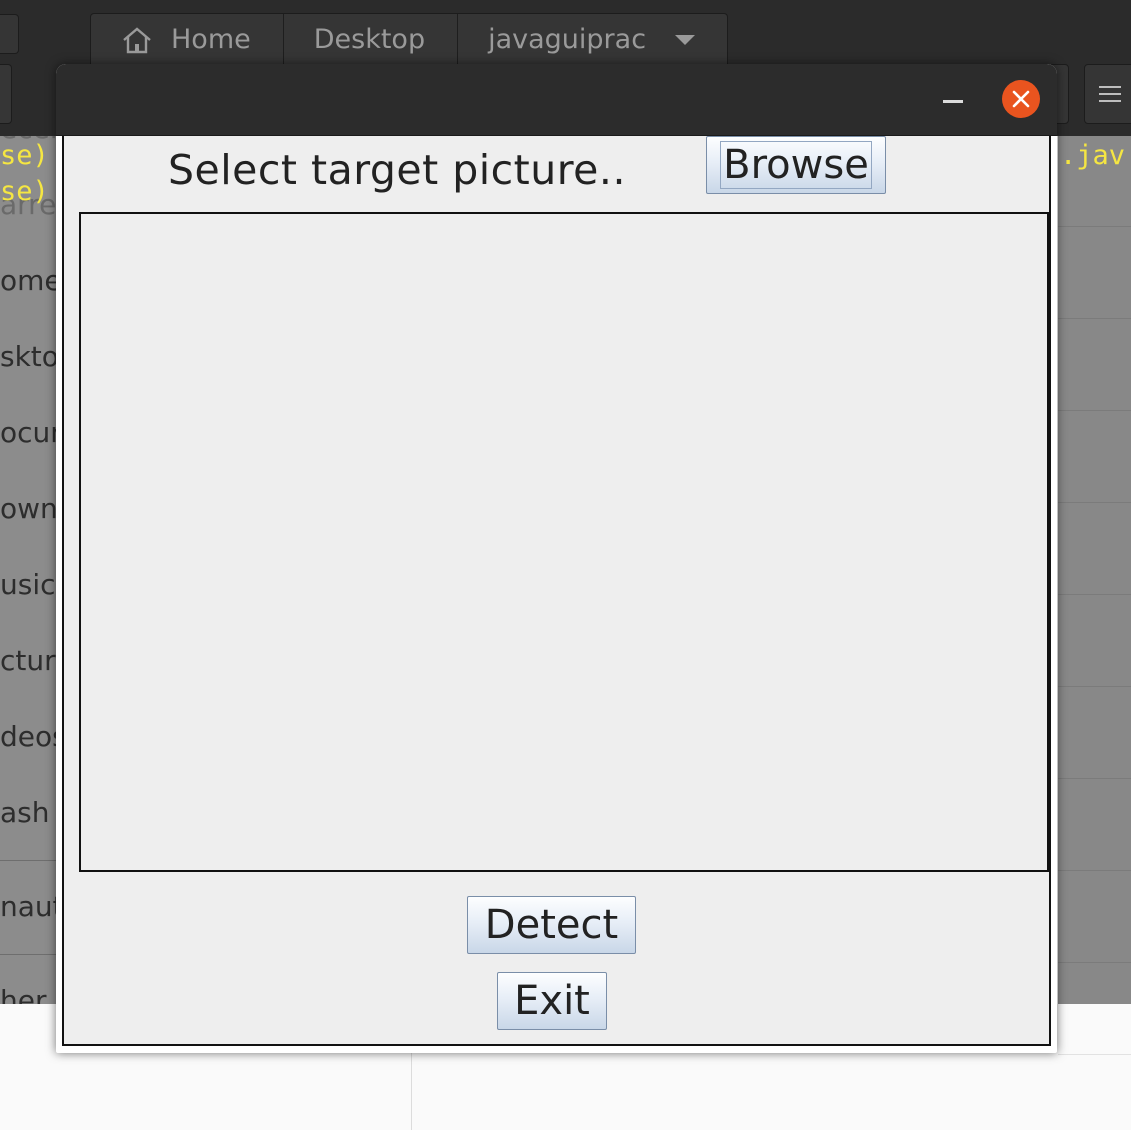 This screenshot has width=1131, height=1130. What do you see at coordinates (1093, 155) in the screenshot?
I see `code-fragment: .jav` at bounding box center [1093, 155].